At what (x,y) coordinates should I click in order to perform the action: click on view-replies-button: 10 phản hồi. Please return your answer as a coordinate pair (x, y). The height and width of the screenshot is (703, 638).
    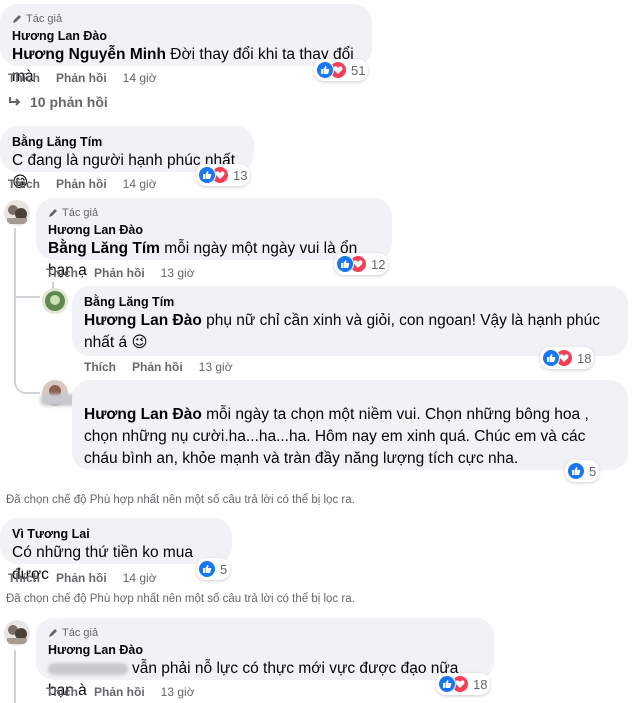
    Looking at the image, I should click on (58, 102).